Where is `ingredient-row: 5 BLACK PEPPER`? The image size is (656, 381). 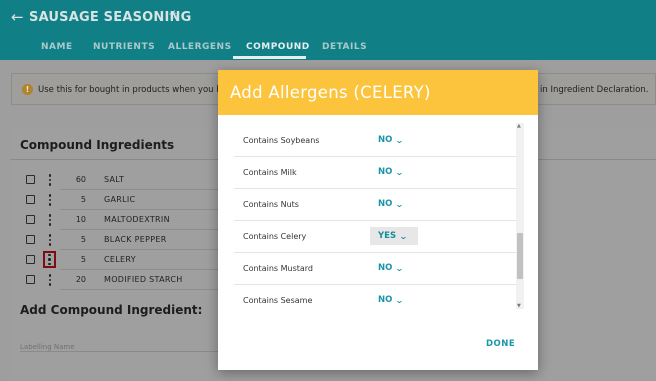 ingredient-row: 5 BLACK PEPPER is located at coordinates (127, 240).